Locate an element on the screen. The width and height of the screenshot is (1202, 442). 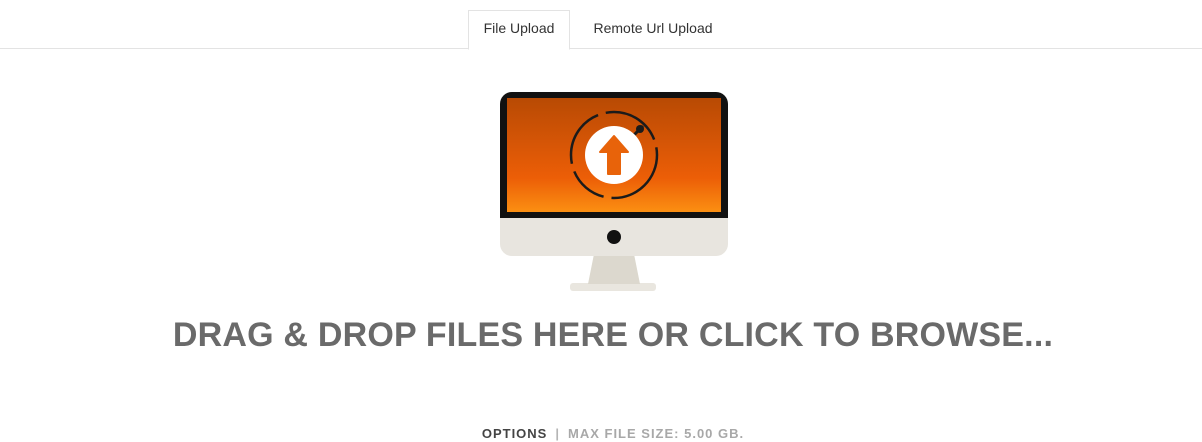
monitor-upload-svg is located at coordinates (614, 191).